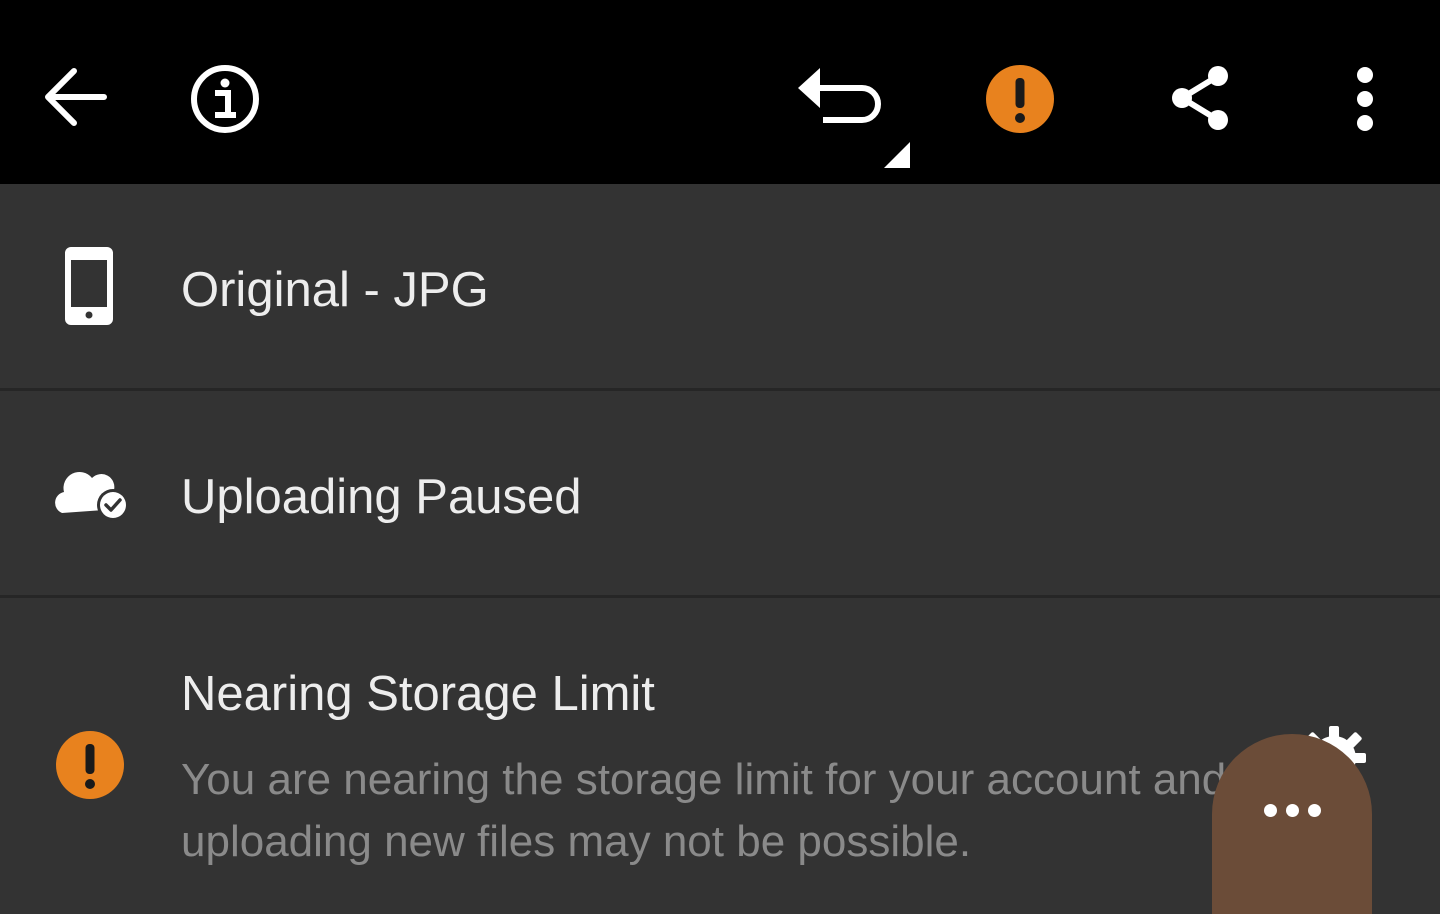  Describe the element at coordinates (1292, 810) in the screenshot. I see `more-horizontal-icon` at that location.